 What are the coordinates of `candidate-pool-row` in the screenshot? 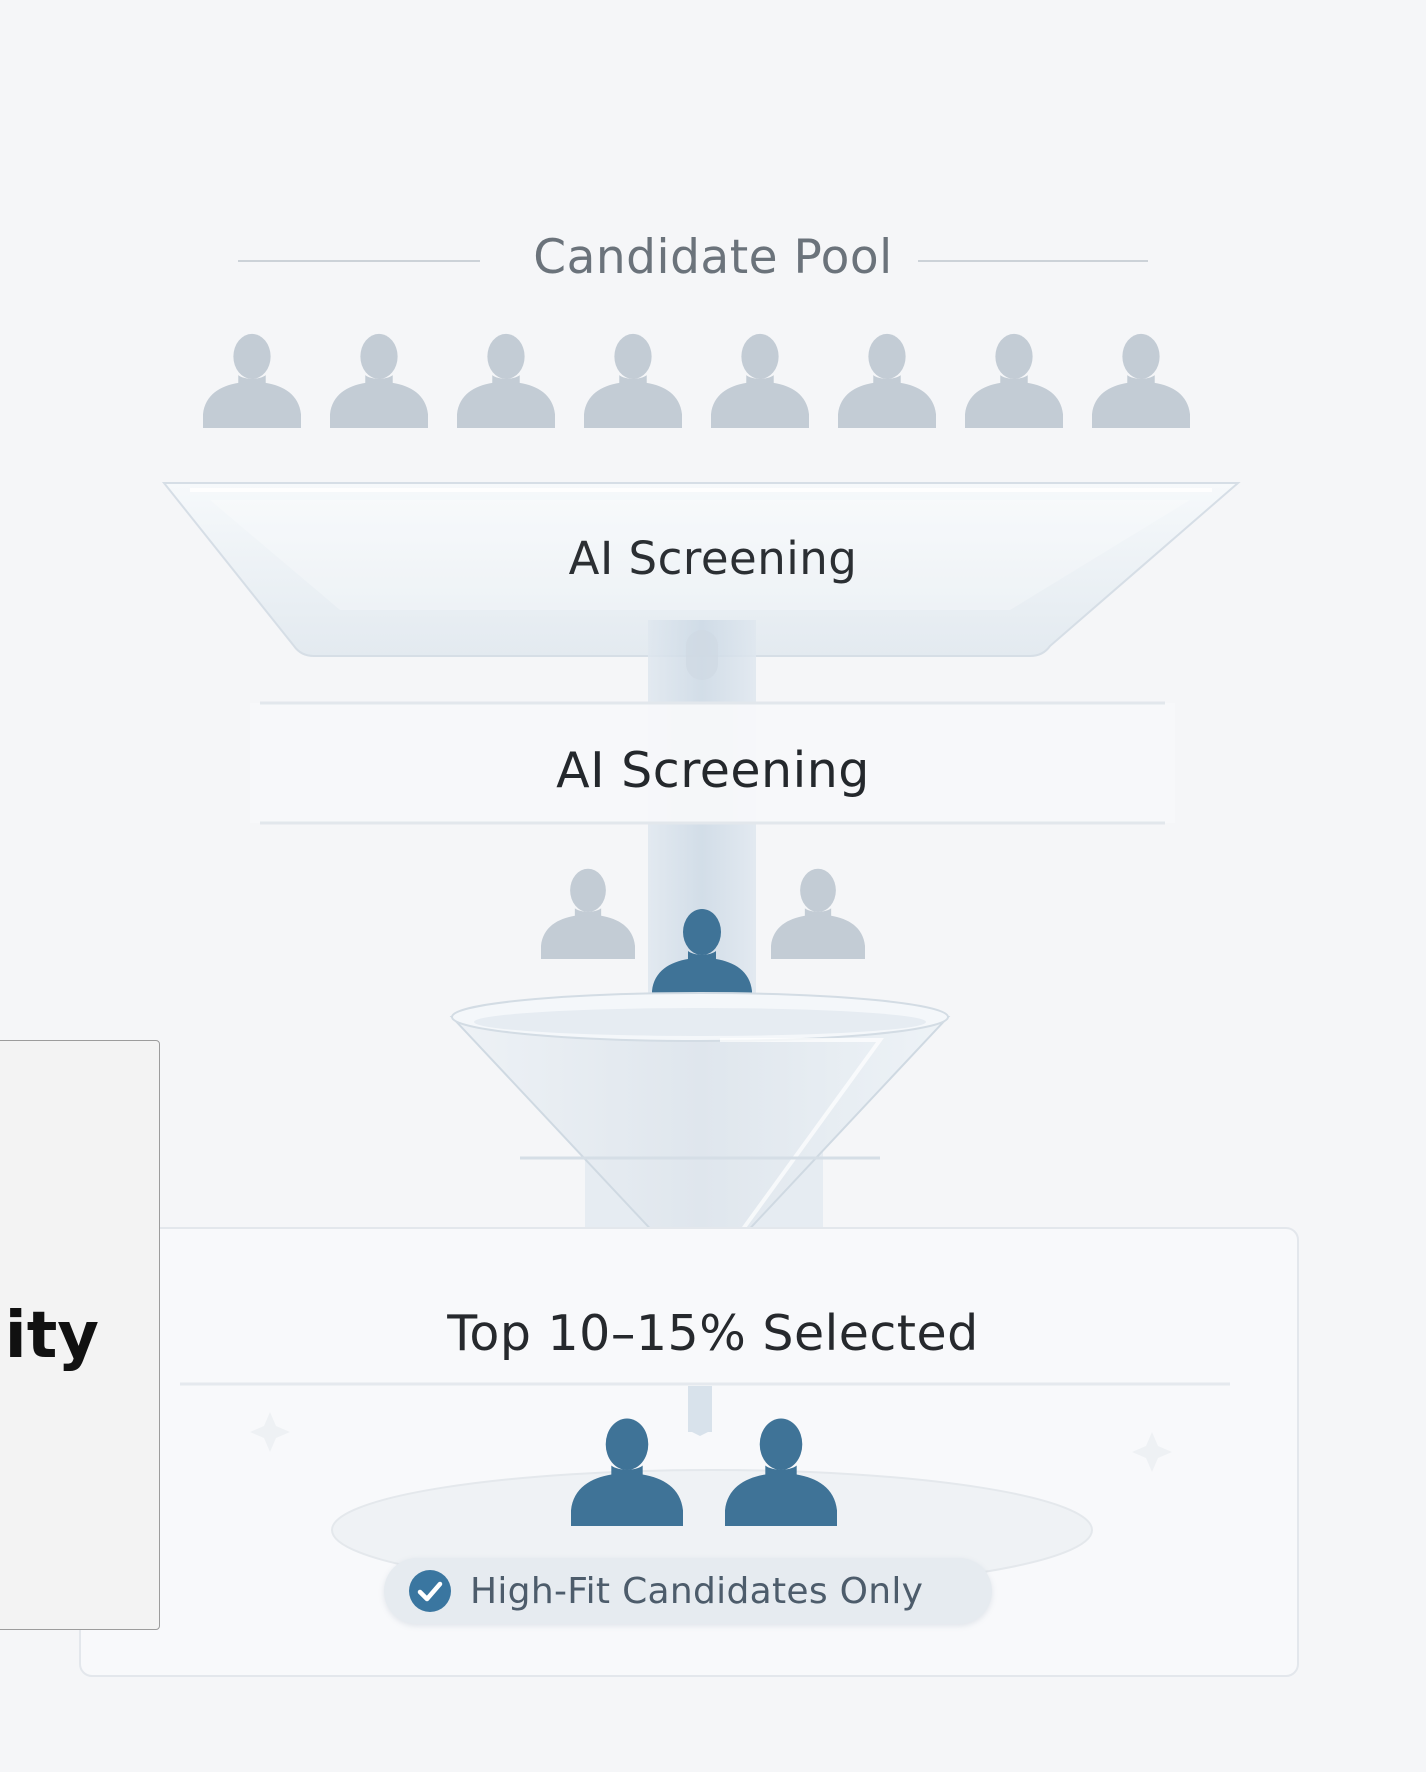 It's located at (696, 380).